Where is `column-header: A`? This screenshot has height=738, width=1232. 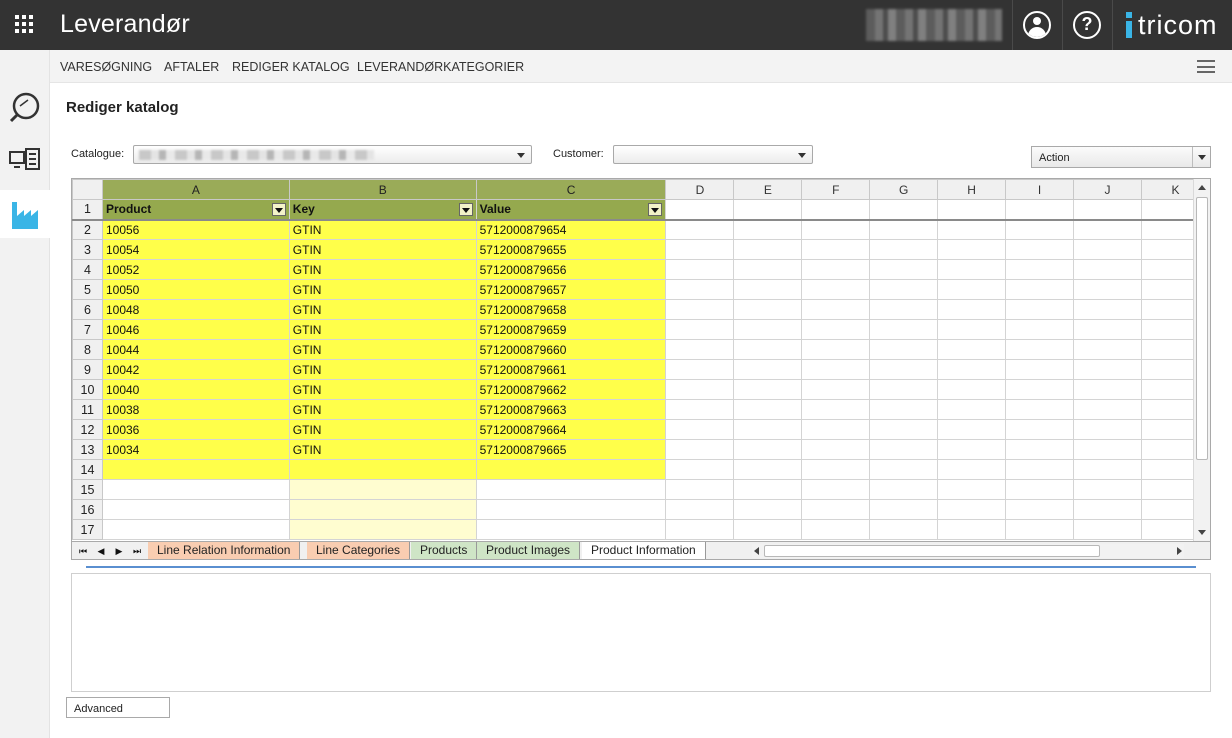
column-header: A is located at coordinates (195, 189).